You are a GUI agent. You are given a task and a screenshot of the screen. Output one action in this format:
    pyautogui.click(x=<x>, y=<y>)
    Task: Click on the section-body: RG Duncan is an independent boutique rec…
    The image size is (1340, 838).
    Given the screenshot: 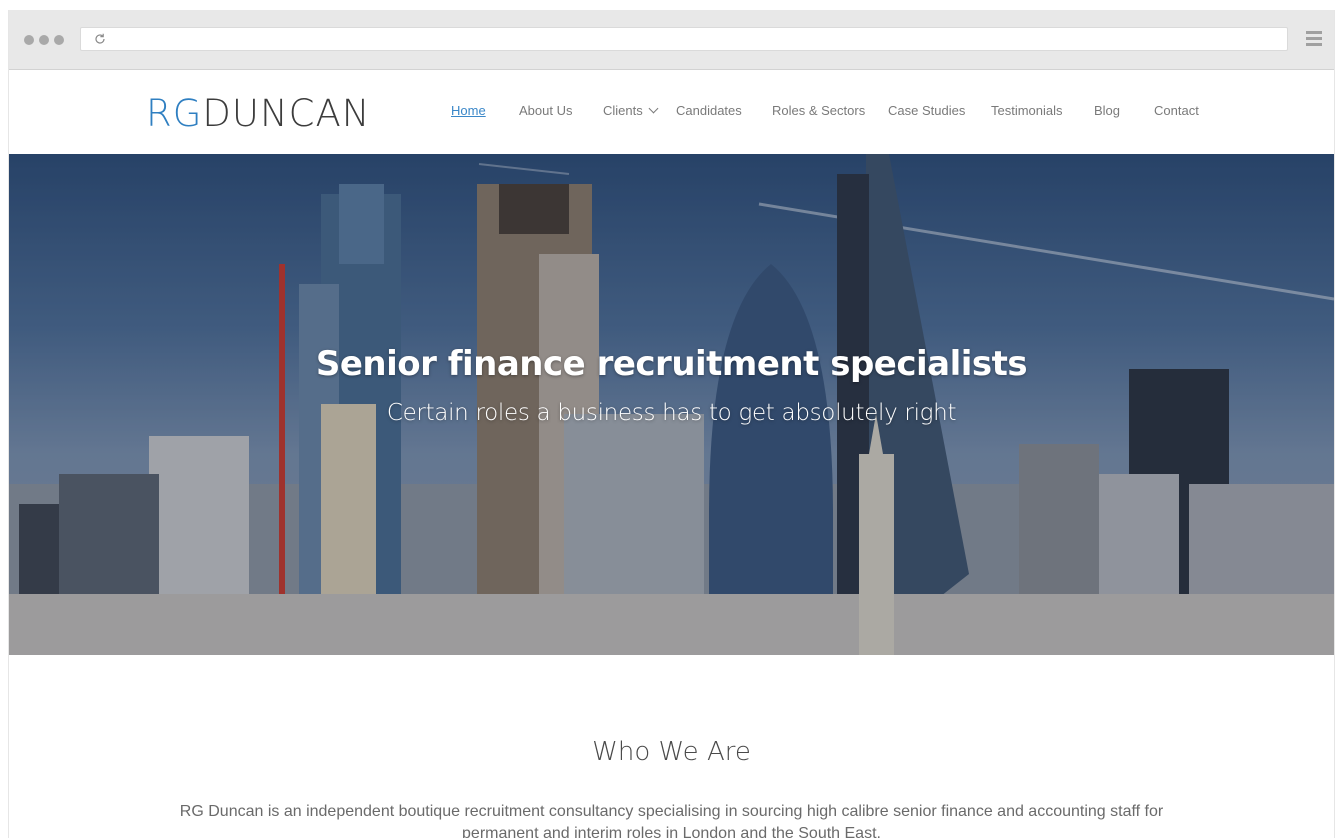 What is the action you would take?
    pyautogui.click(x=671, y=820)
    